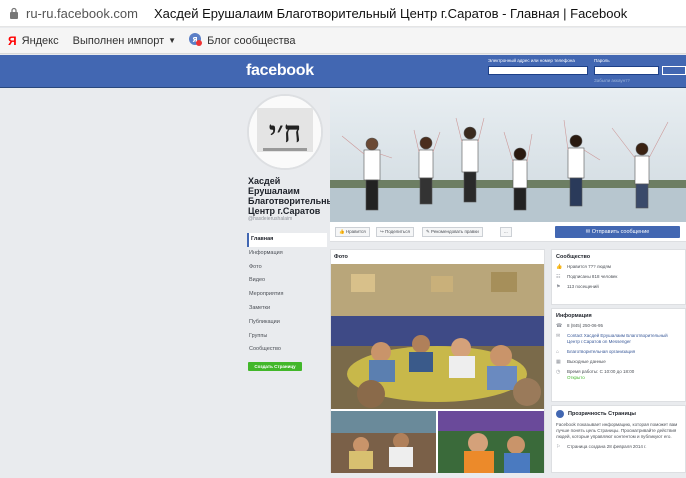  What do you see at coordinates (14, 13) in the screenshot?
I see `lock-icon` at bounding box center [14, 13].